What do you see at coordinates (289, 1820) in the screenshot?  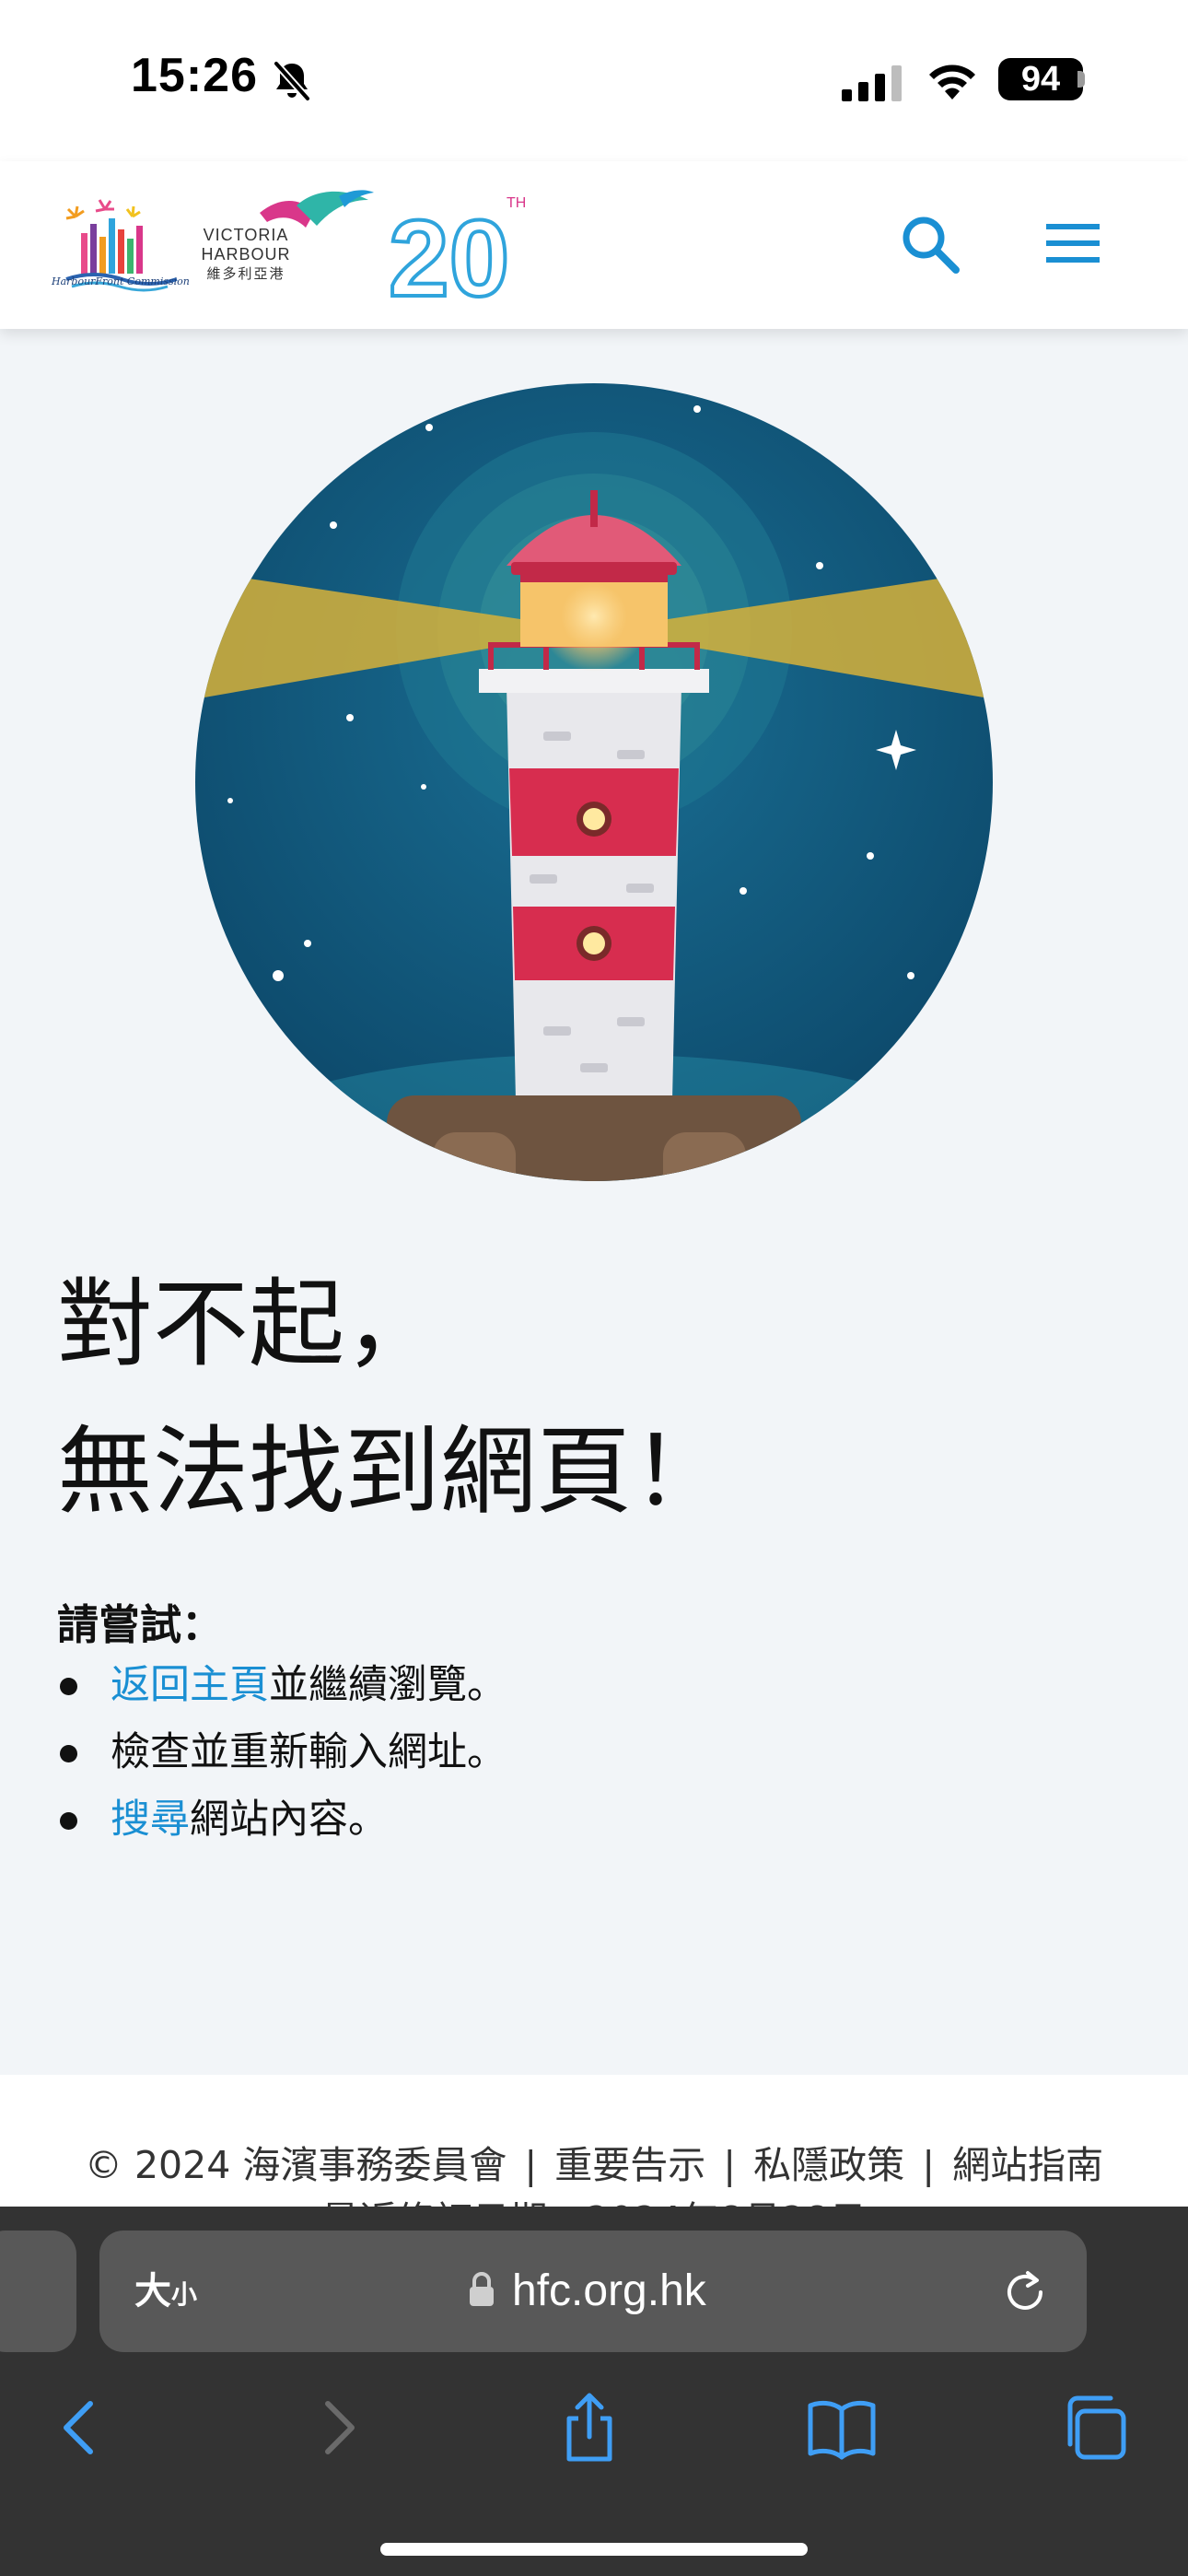 I see `suggestion-text: 網站內容。` at bounding box center [289, 1820].